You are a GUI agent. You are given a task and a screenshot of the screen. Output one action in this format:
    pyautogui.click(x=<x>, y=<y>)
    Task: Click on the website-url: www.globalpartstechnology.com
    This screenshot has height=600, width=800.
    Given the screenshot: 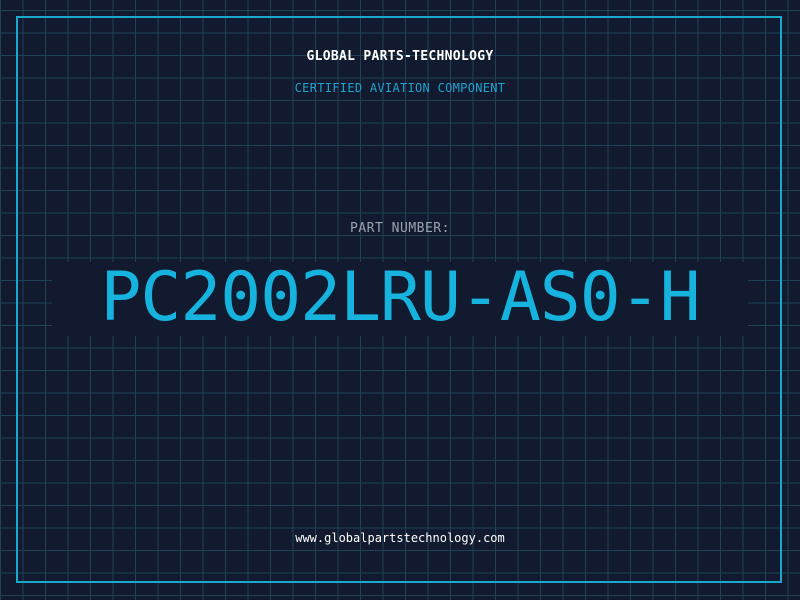 What is the action you would take?
    pyautogui.click(x=400, y=538)
    